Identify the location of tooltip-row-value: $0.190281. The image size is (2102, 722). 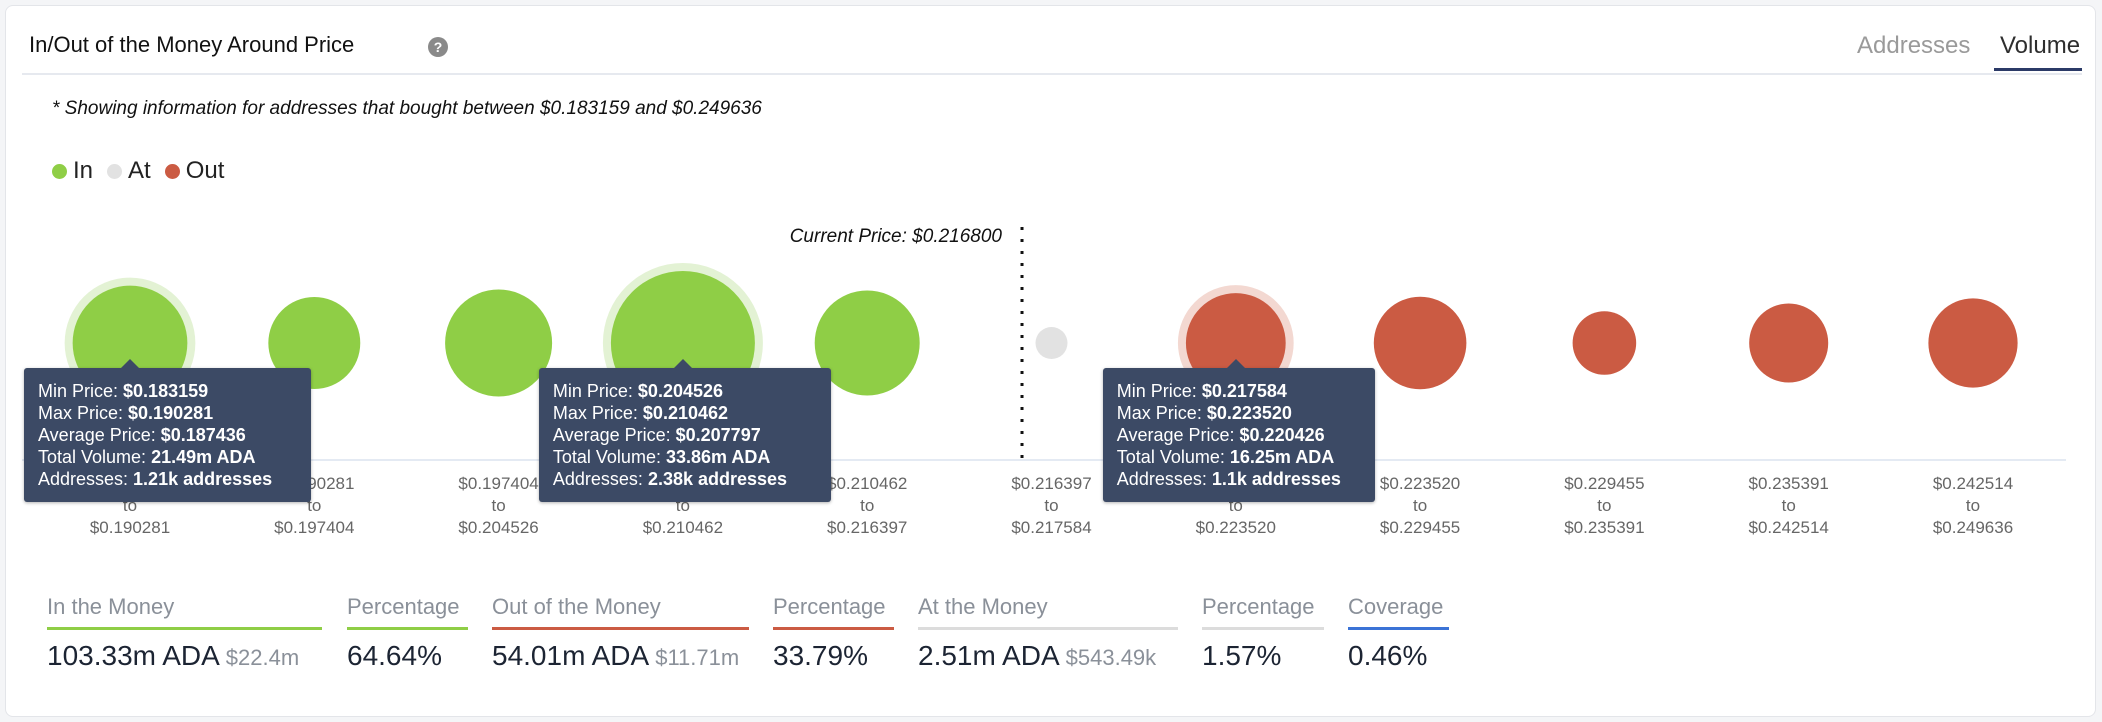
(171, 413).